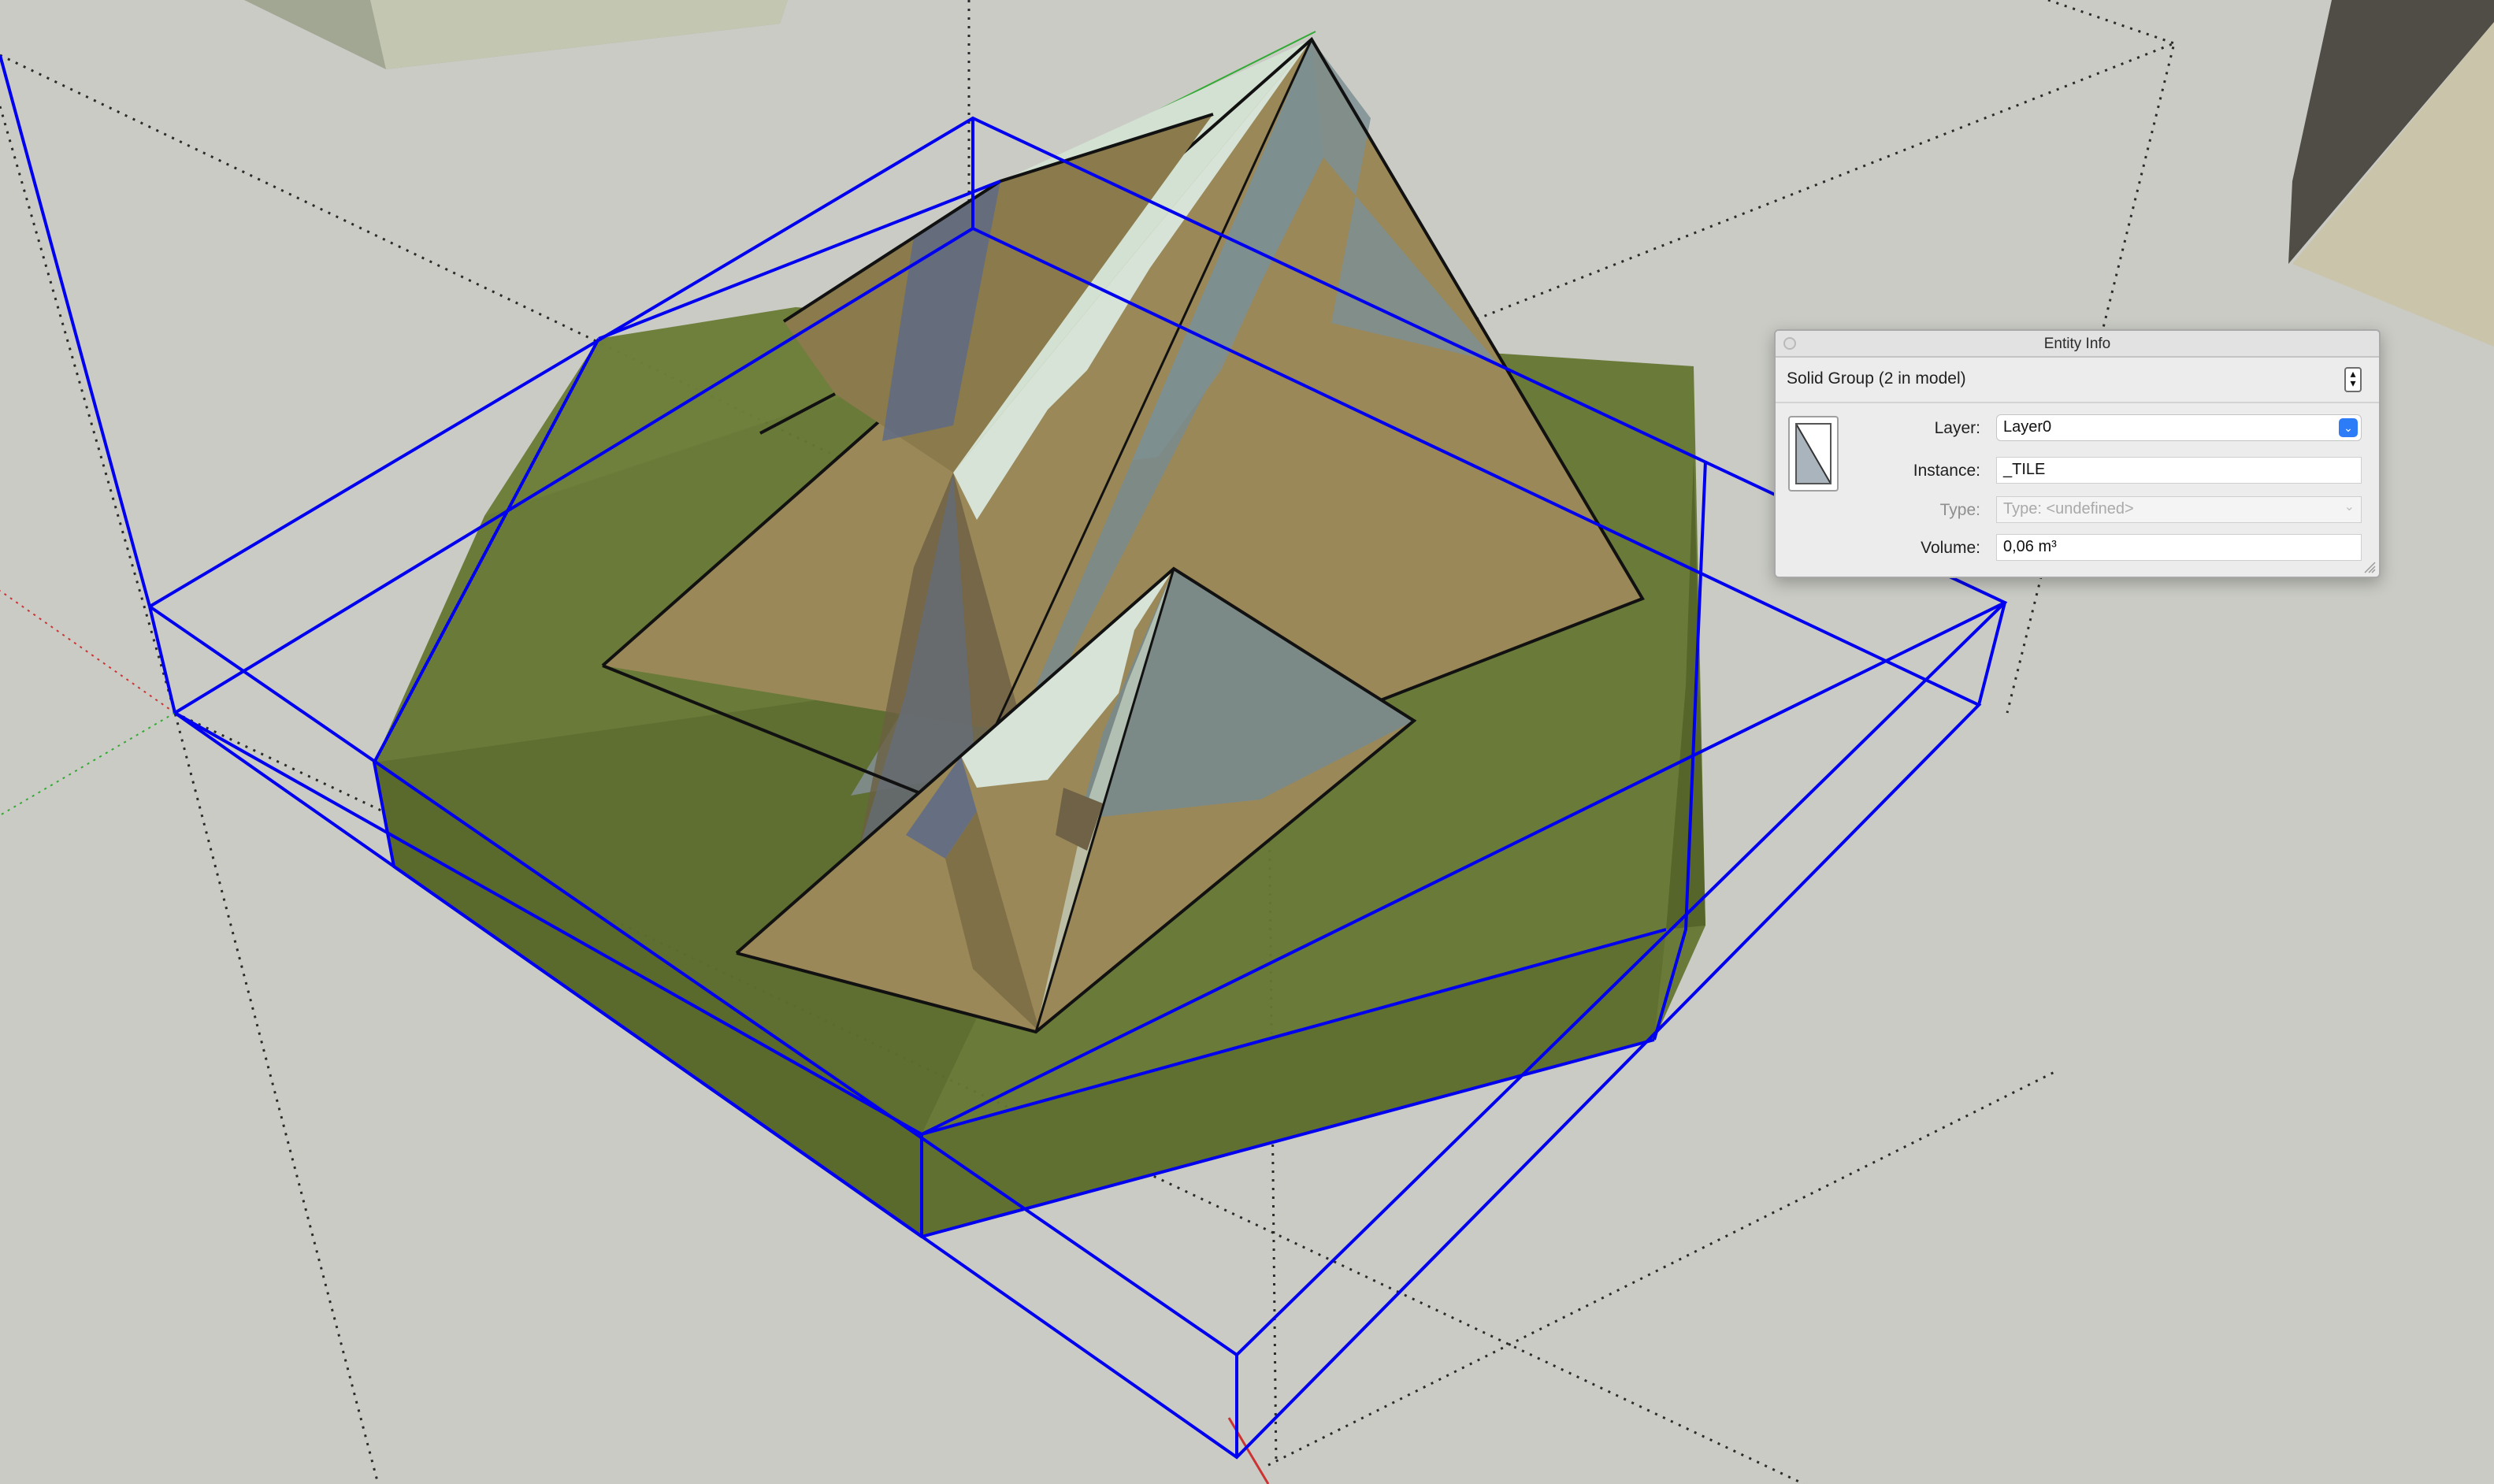 The image size is (2494, 1484). I want to click on volume-field: 0,06 m³, so click(2179, 548).